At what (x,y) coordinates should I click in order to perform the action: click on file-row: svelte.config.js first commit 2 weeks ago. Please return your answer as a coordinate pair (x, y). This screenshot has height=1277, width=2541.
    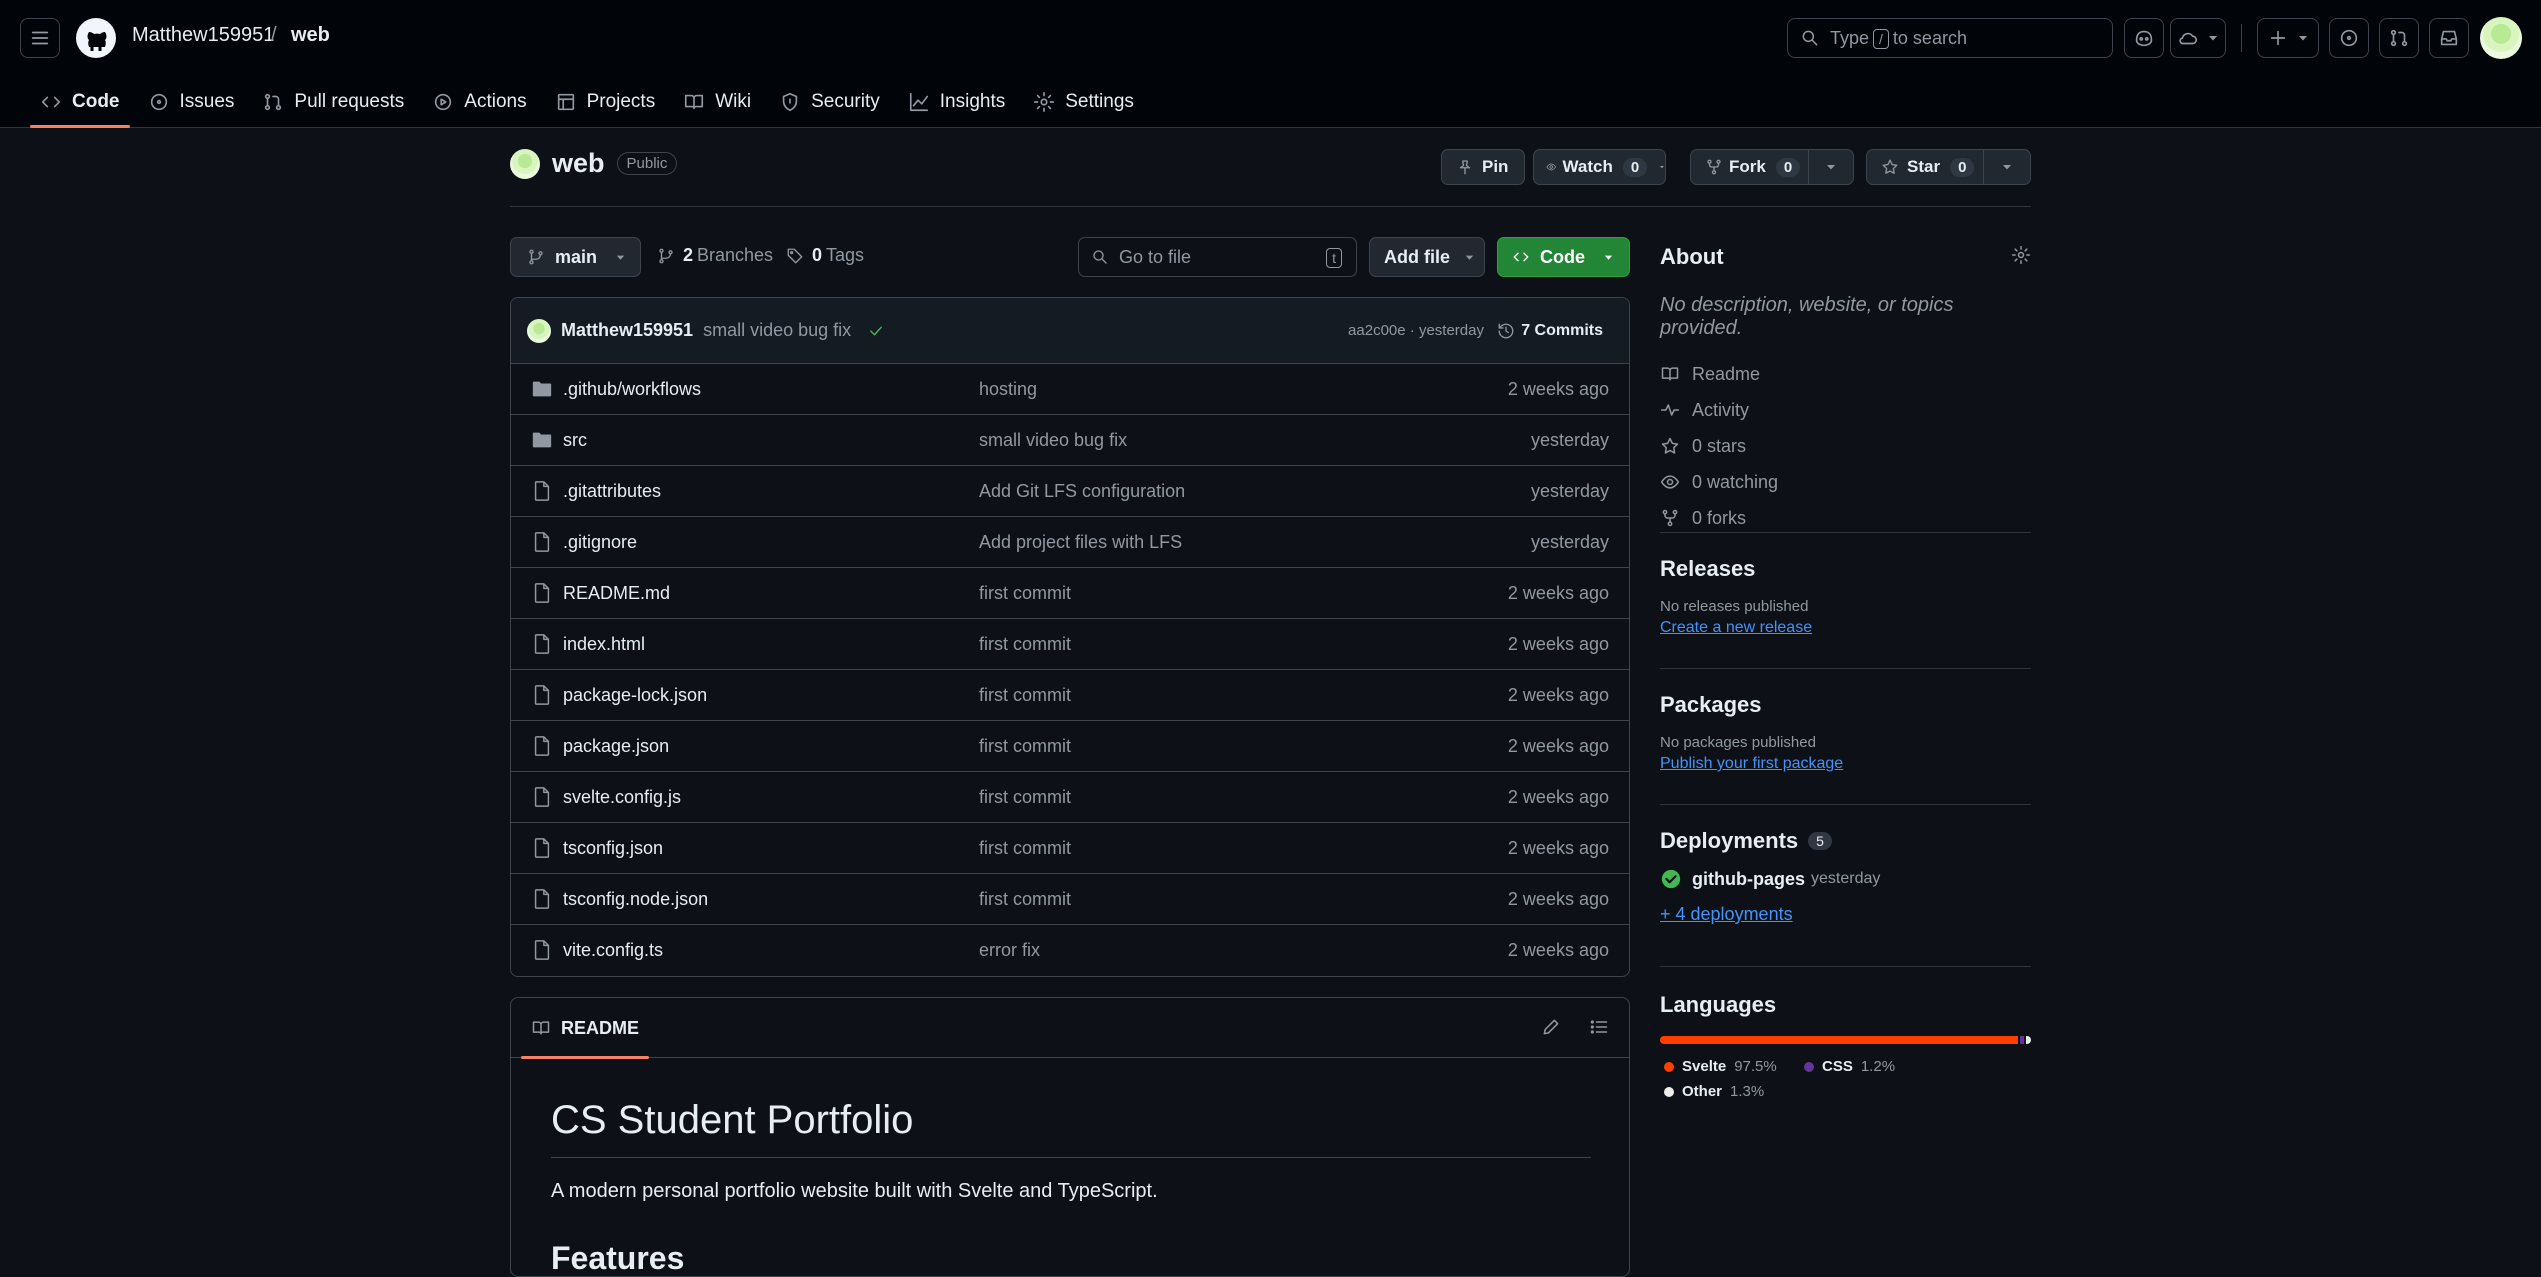
    Looking at the image, I should click on (1070, 797).